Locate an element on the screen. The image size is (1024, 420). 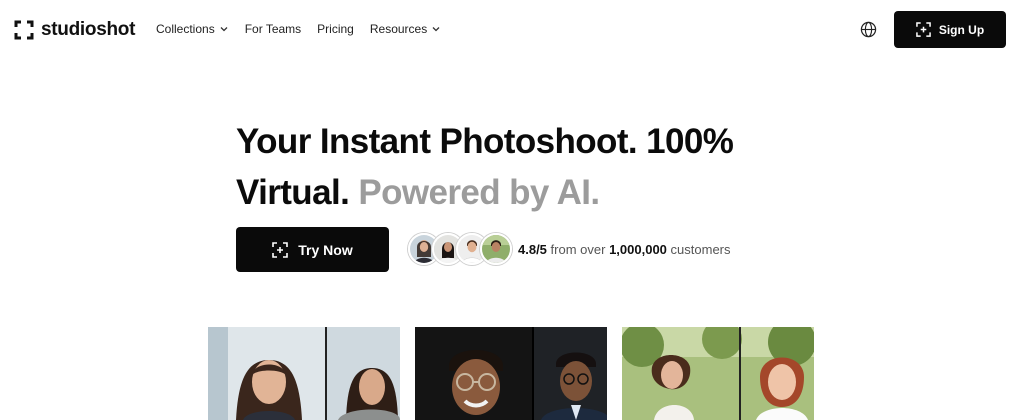
nav-item-collections: Collections is located at coordinates (192, 29).